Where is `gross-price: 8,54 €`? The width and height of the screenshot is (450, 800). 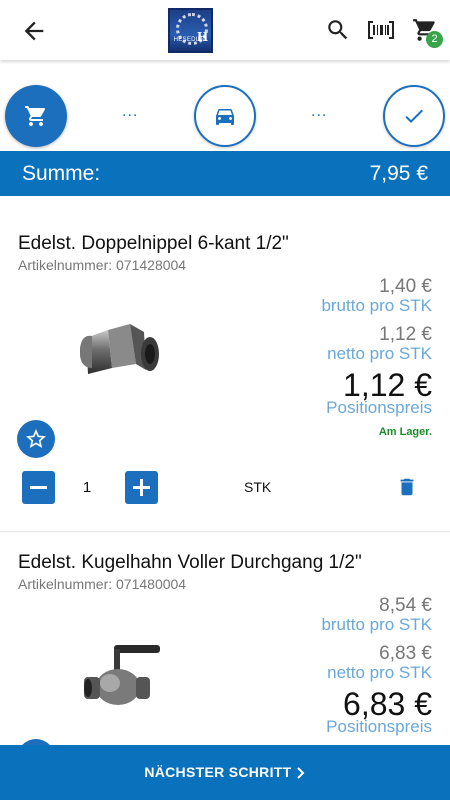
gross-price: 8,54 € is located at coordinates (405, 605).